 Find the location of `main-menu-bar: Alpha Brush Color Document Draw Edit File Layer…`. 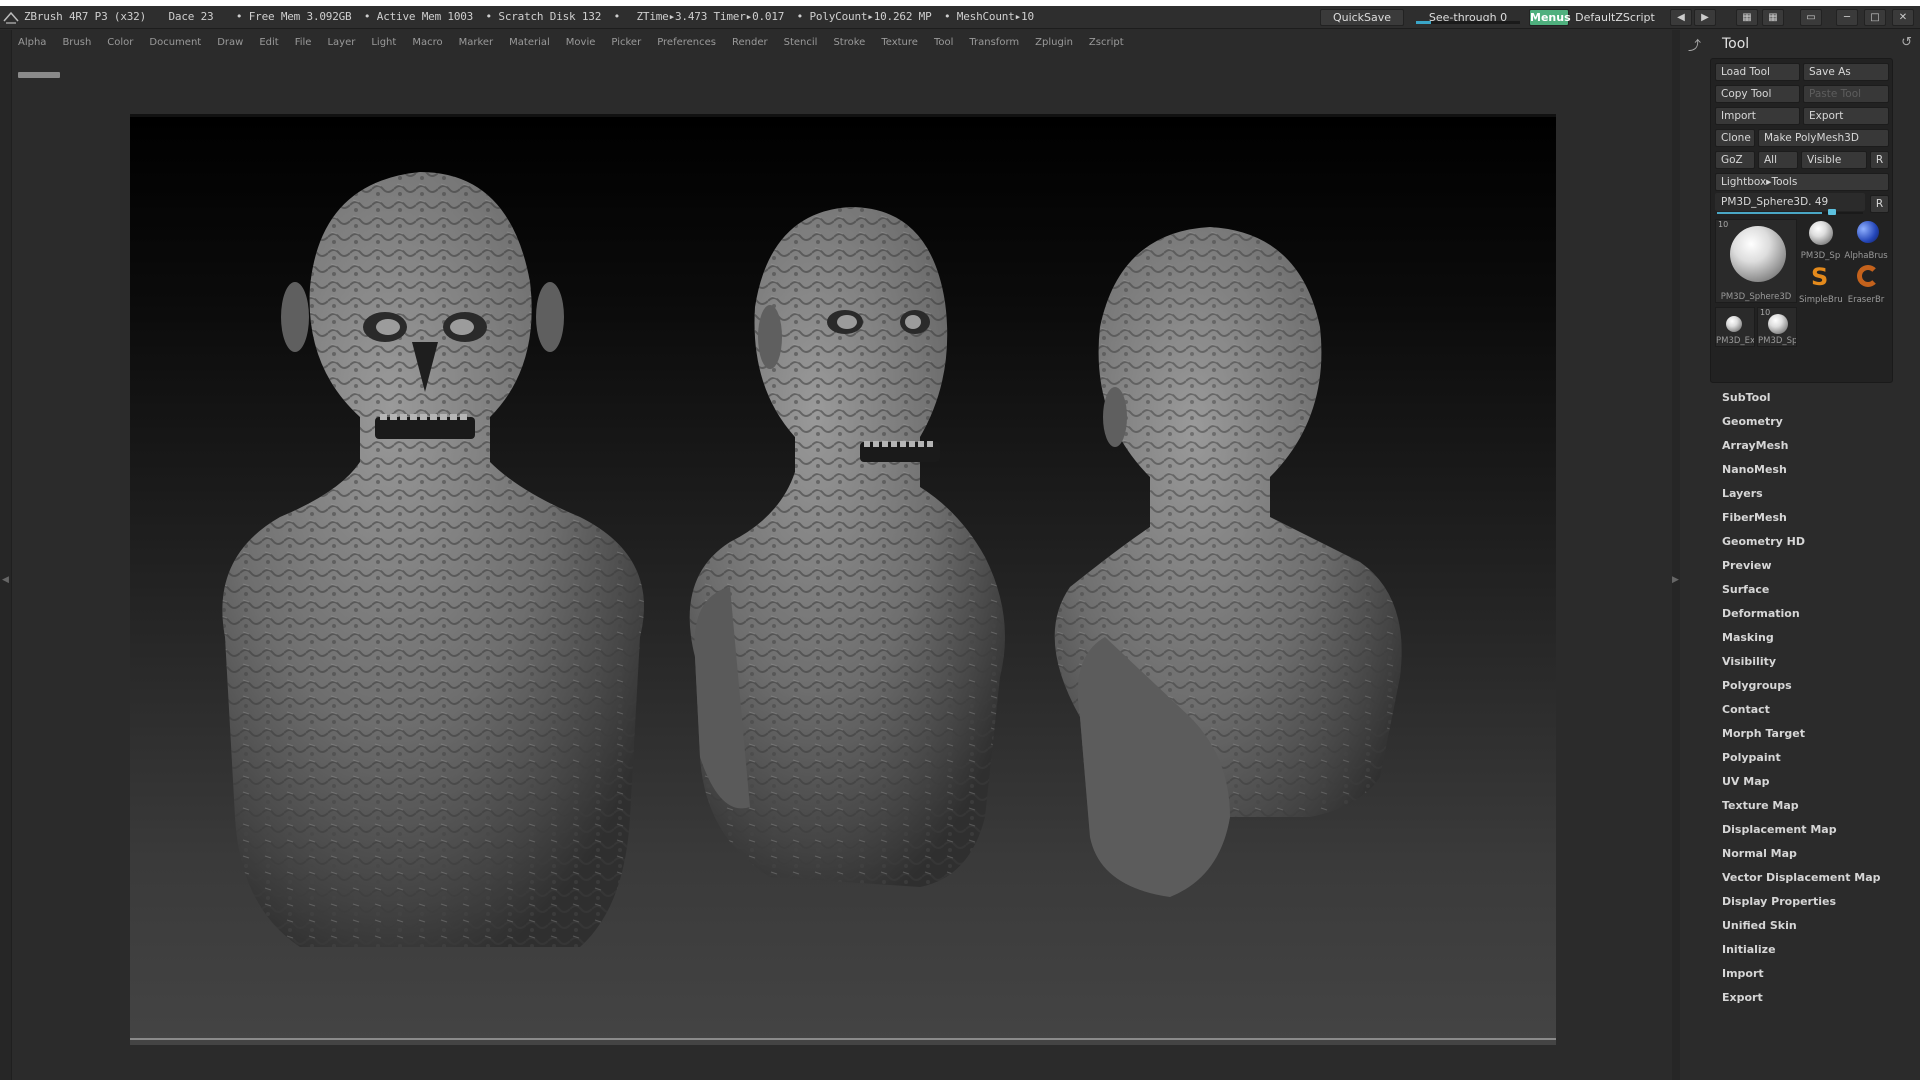

main-menu-bar: Alpha Brush Color Document Draw Edit File Layer… is located at coordinates (689, 41).